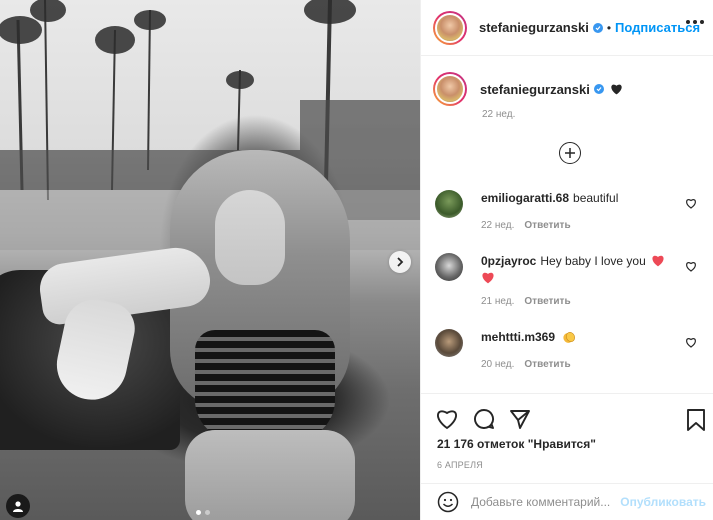 The width and height of the screenshot is (713, 520). I want to click on likes-count: 21 176 отметок "Нравится", so click(516, 444).